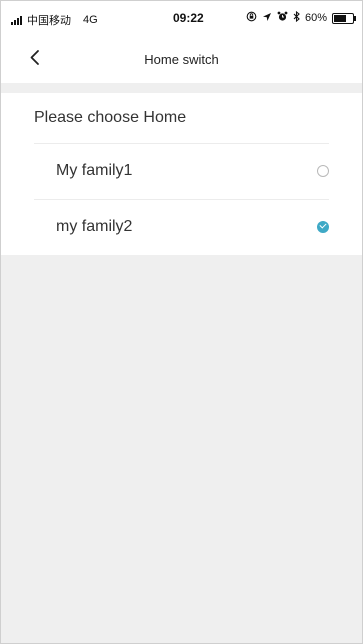  I want to click on signal-icon, so click(16, 20).